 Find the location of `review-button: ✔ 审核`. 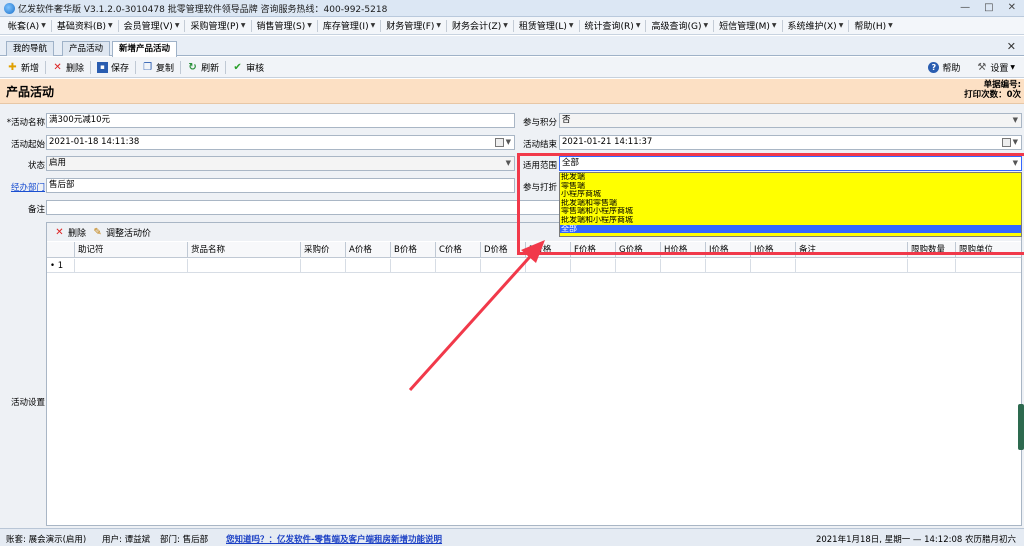

review-button: ✔ 审核 is located at coordinates (248, 67).